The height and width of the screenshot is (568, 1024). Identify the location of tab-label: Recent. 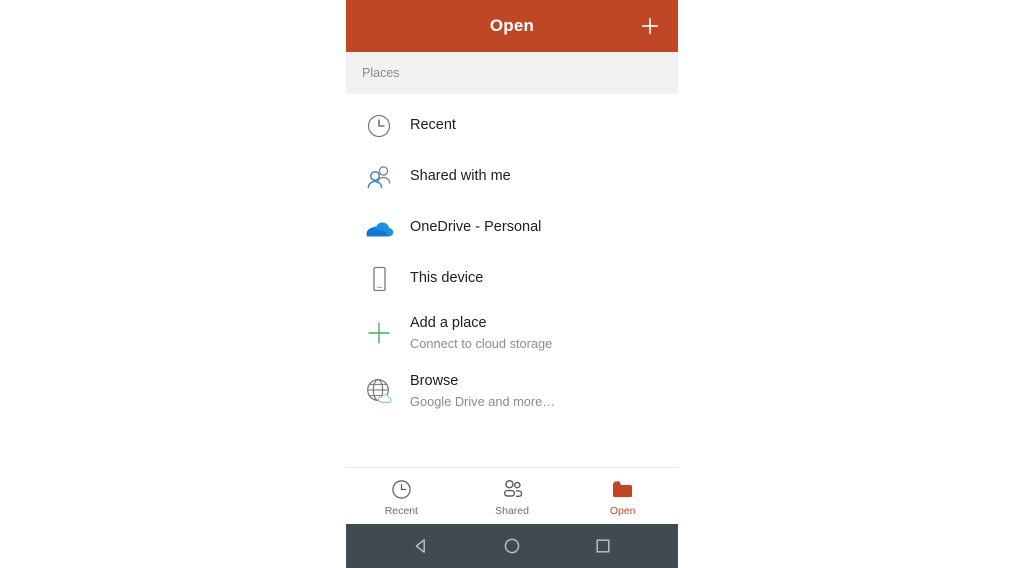
(401, 511).